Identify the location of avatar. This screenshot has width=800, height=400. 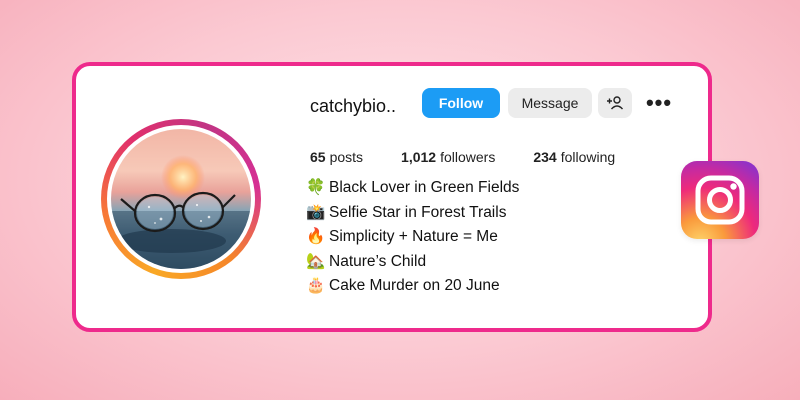
(181, 199).